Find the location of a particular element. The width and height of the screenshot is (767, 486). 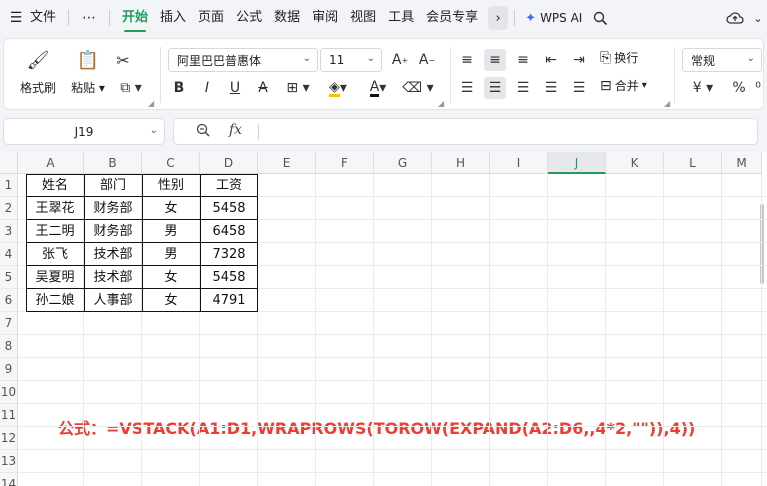

format-painter-button: 🖌 格式刷 is located at coordinates (38, 72).